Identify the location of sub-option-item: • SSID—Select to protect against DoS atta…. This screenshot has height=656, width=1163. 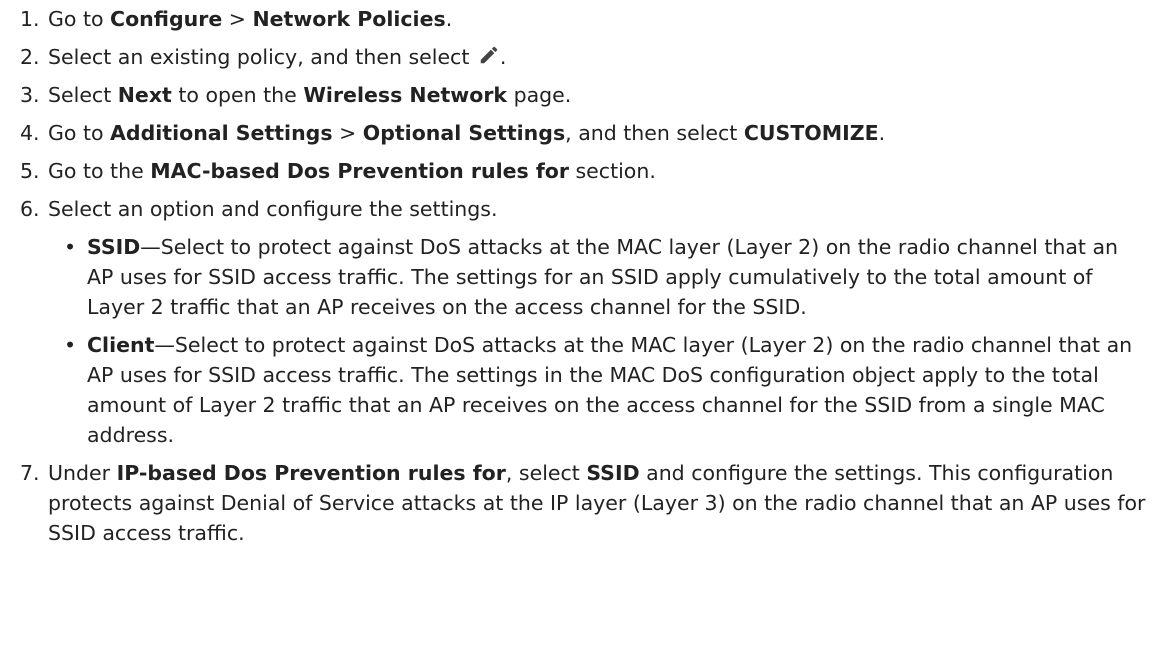
(597, 277).